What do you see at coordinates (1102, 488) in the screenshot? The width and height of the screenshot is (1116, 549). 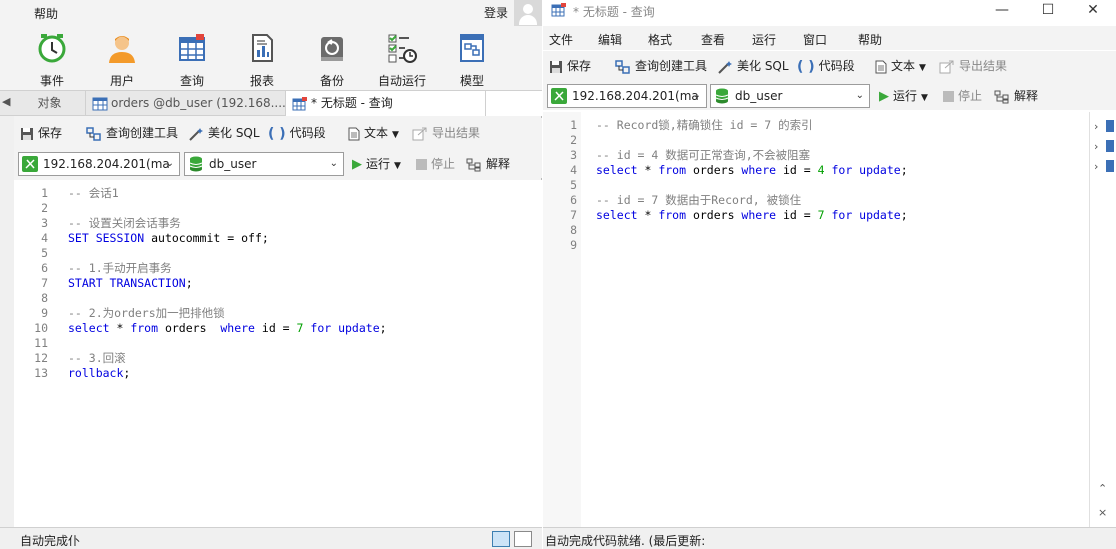 I see `chevron-up-icon: ⌃` at bounding box center [1102, 488].